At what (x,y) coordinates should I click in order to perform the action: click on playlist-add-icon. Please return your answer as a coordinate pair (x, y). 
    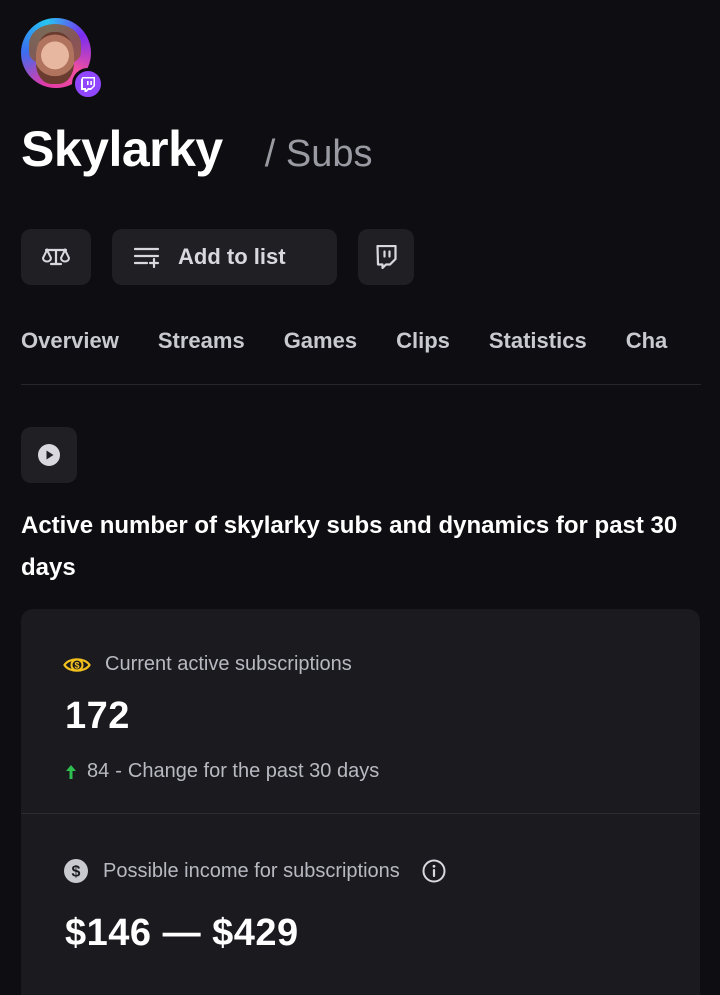
    Looking at the image, I should click on (147, 257).